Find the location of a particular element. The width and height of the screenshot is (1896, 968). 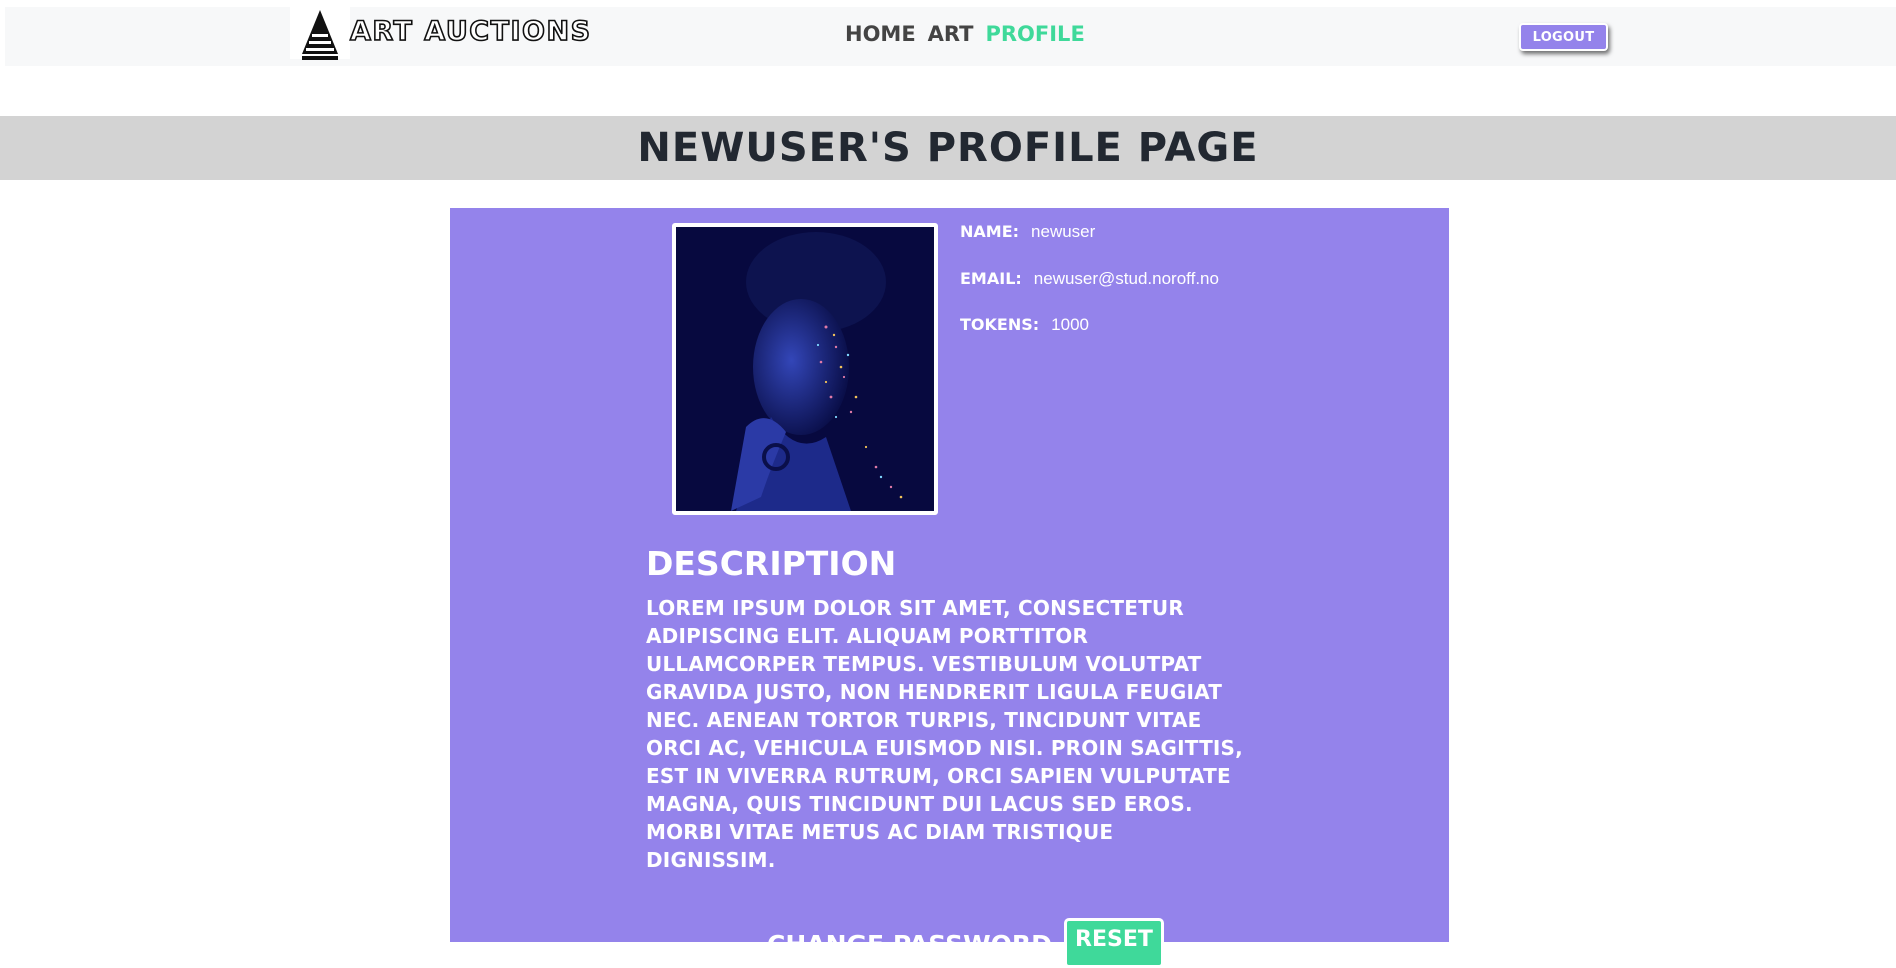

logout-button: LOGOUT is located at coordinates (1563, 37).